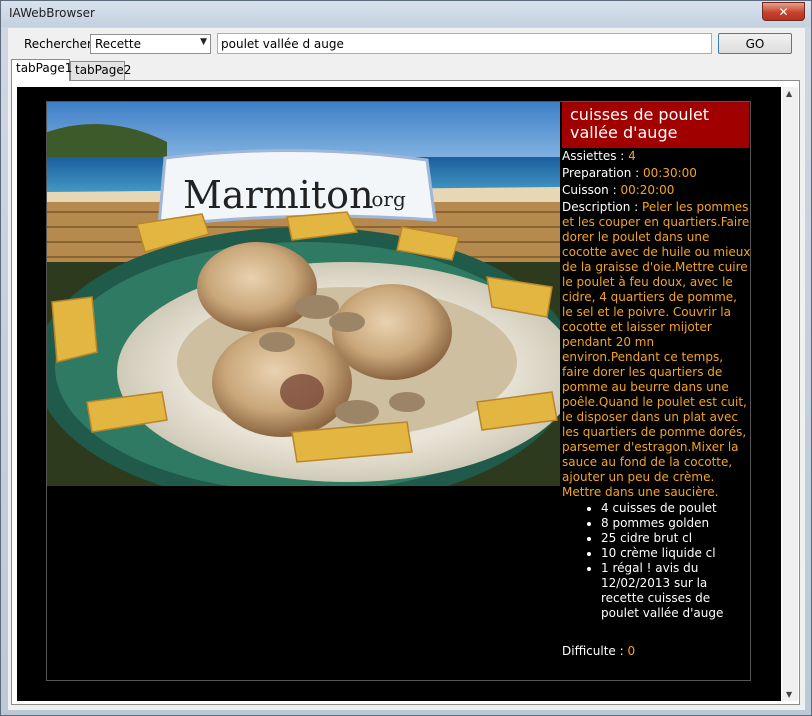 The image size is (812, 716). I want to click on close-button: ✕, so click(783, 11).